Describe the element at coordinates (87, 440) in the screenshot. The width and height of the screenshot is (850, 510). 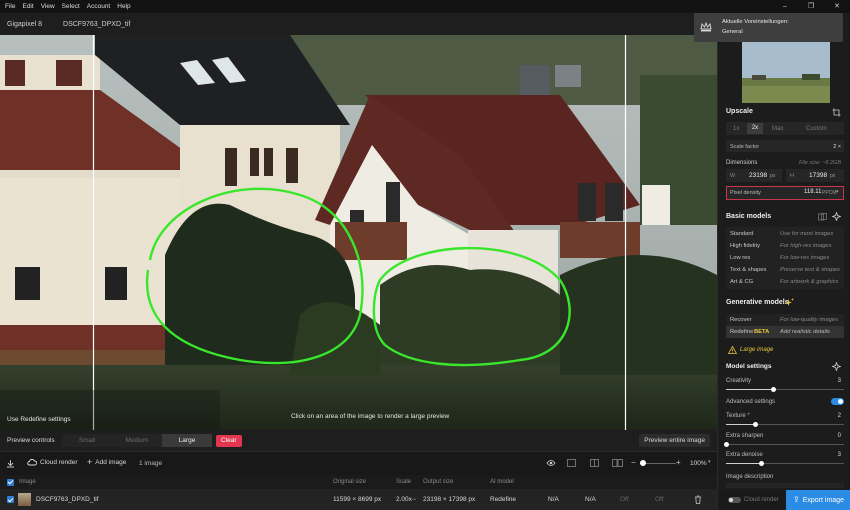
I see `preview-size-small: Small` at that location.